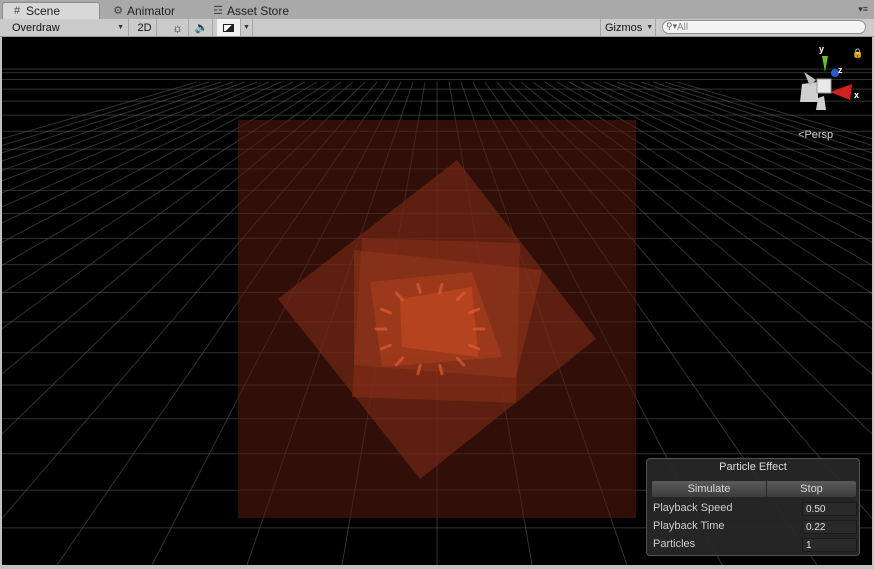 This screenshot has height=569, width=874. Describe the element at coordinates (689, 526) in the screenshot. I see `playback-time-label: Playback Time` at that location.